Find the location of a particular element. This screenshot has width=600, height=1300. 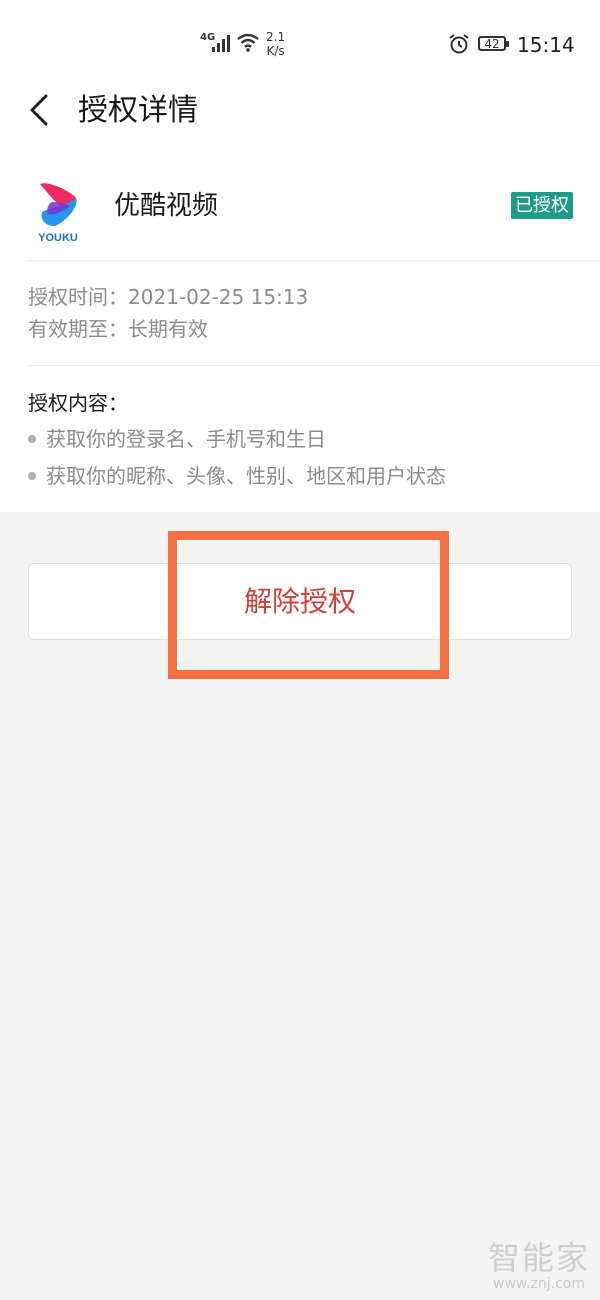

permission-text: 获取你的昵称、头像、性别、地区和用户状态 is located at coordinates (246, 476).